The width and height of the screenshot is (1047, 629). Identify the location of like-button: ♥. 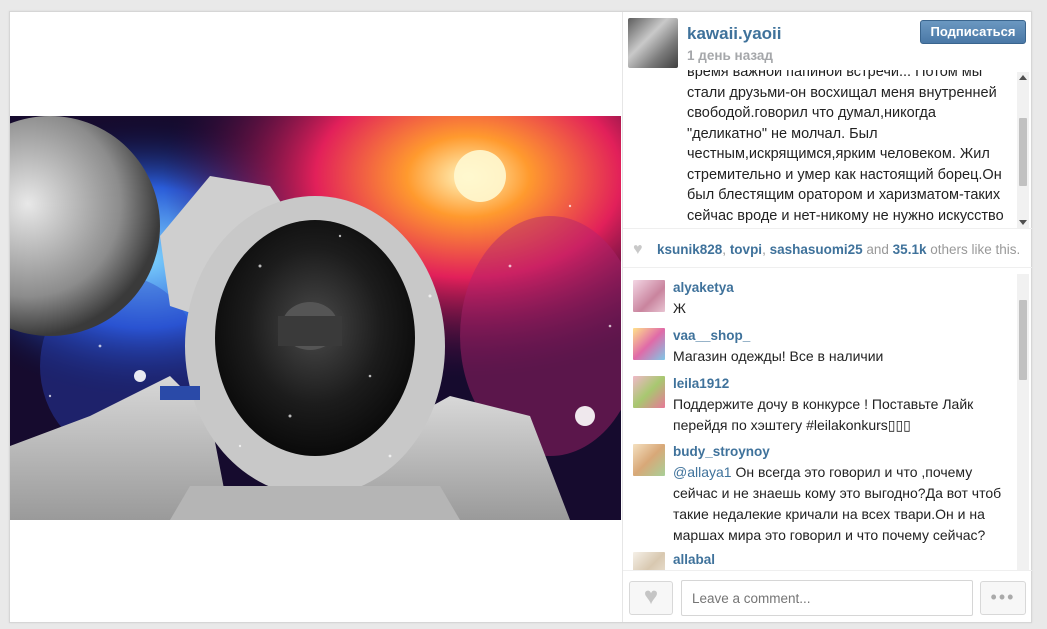
(651, 598).